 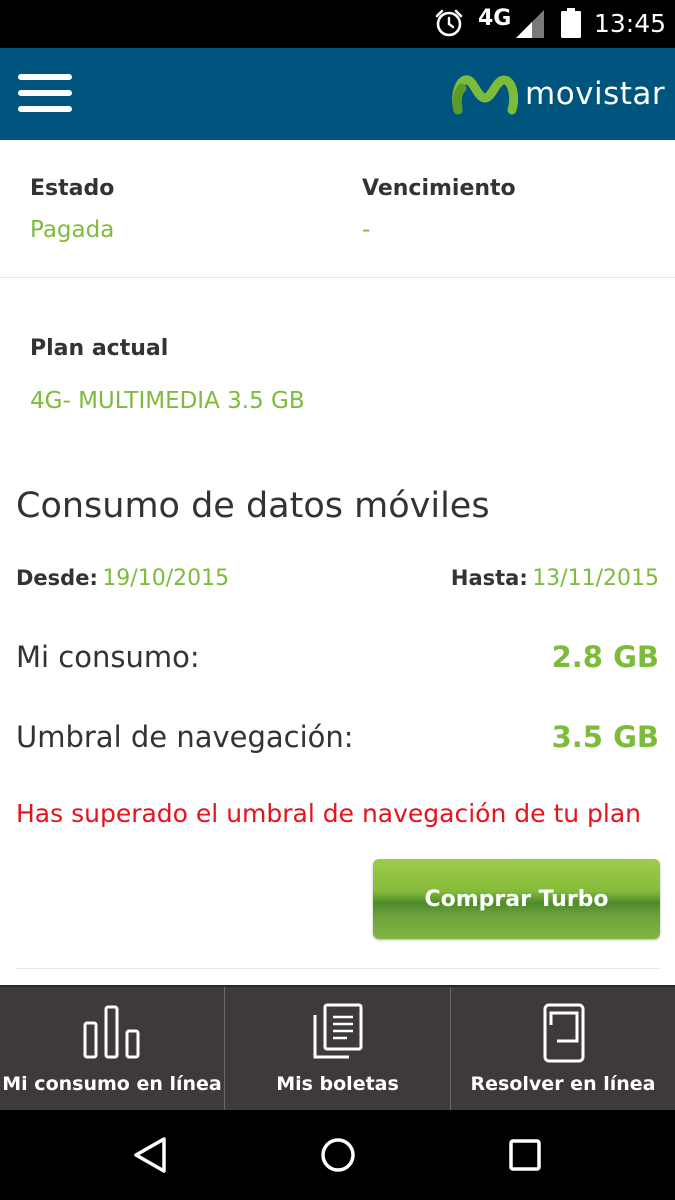 What do you see at coordinates (72, 230) in the screenshot?
I see `estado-value: Pagada` at bounding box center [72, 230].